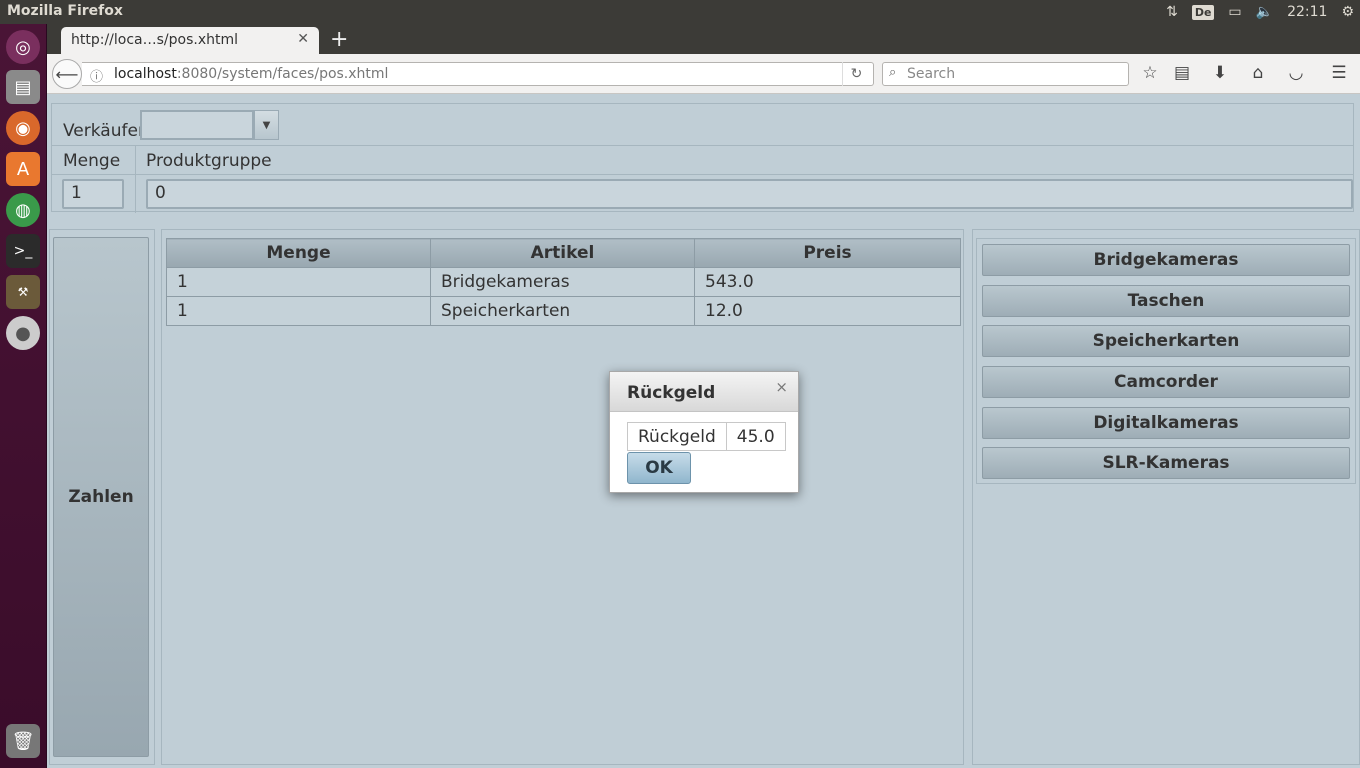  I want to click on clock: 22:11, so click(1307, 12).